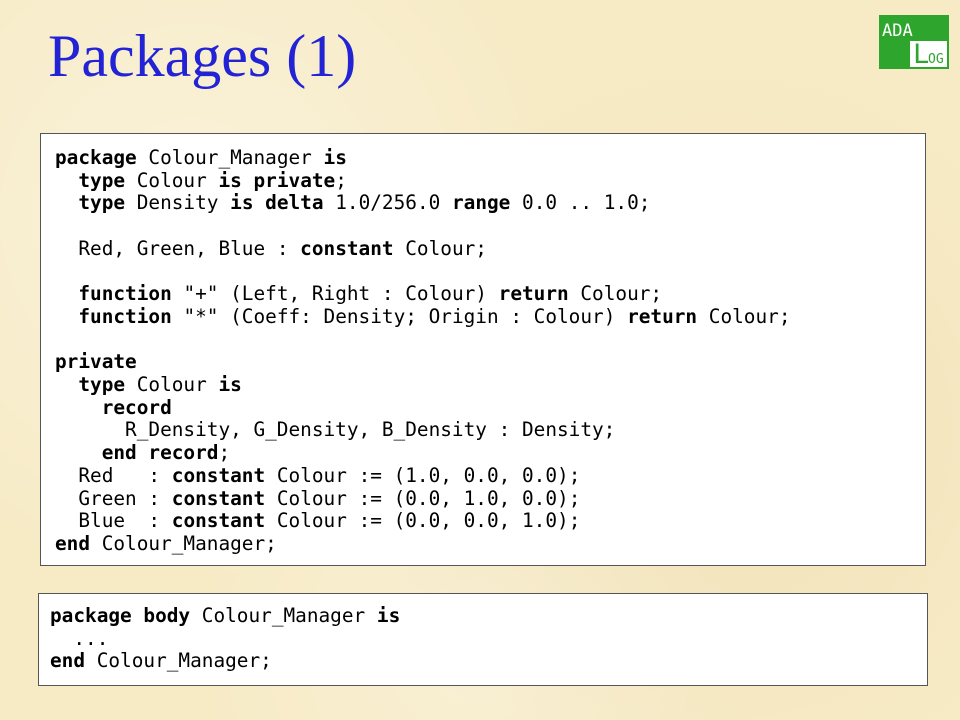 The height and width of the screenshot is (720, 960). Describe the element at coordinates (202, 56) in the screenshot. I see `slide-title: Packages (1)` at that location.